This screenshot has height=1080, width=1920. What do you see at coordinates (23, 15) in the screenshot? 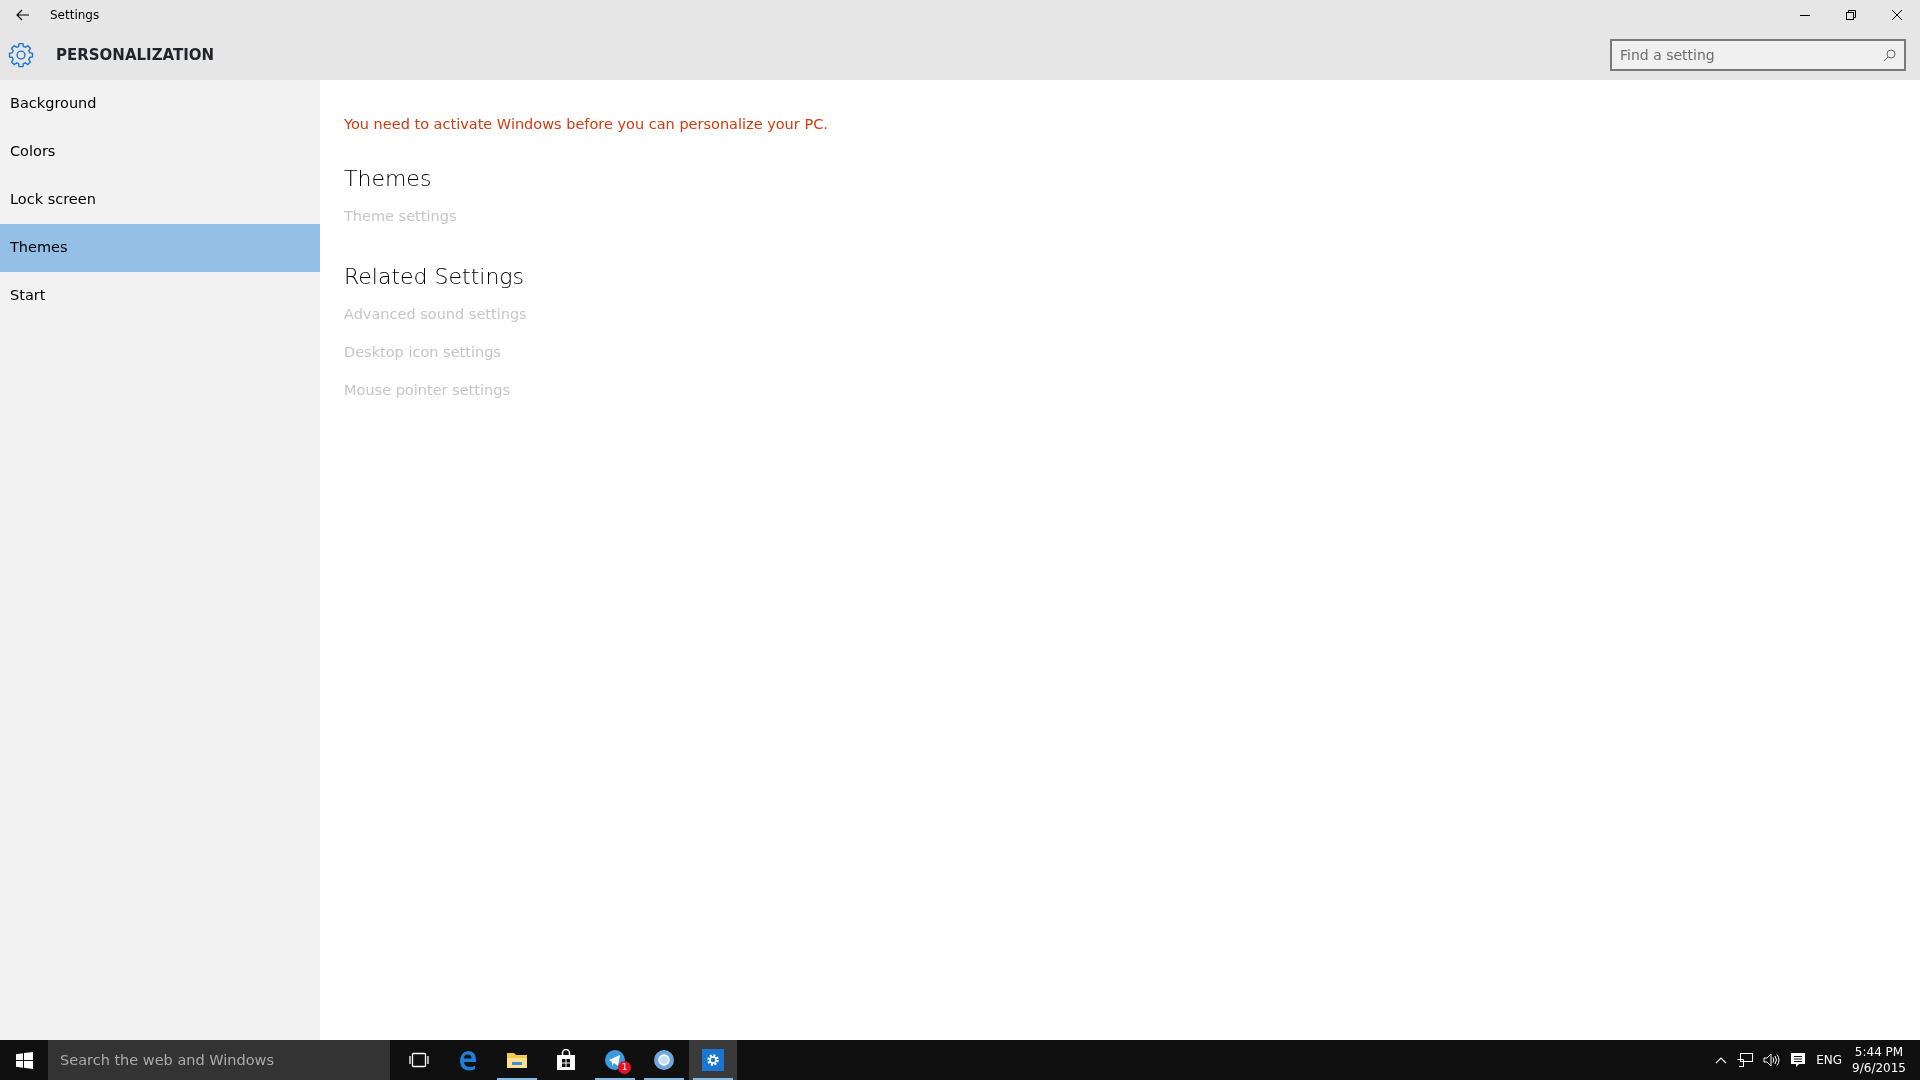
I see `back-arrow-icon` at bounding box center [23, 15].